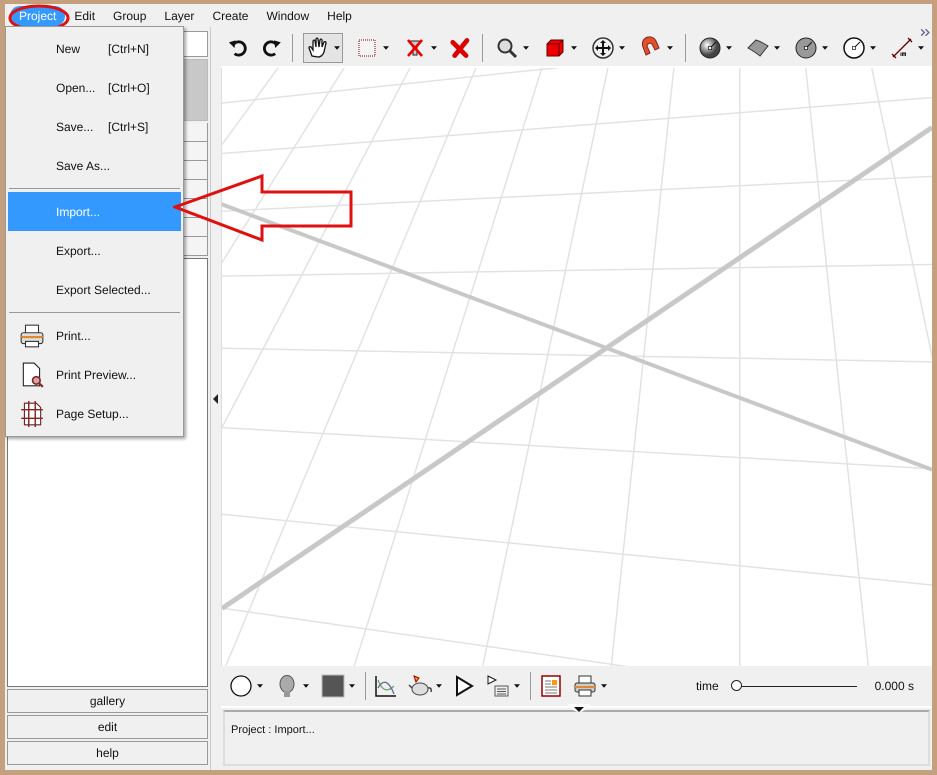  Describe the element at coordinates (806, 48) in the screenshot. I see `disc-icon` at that location.